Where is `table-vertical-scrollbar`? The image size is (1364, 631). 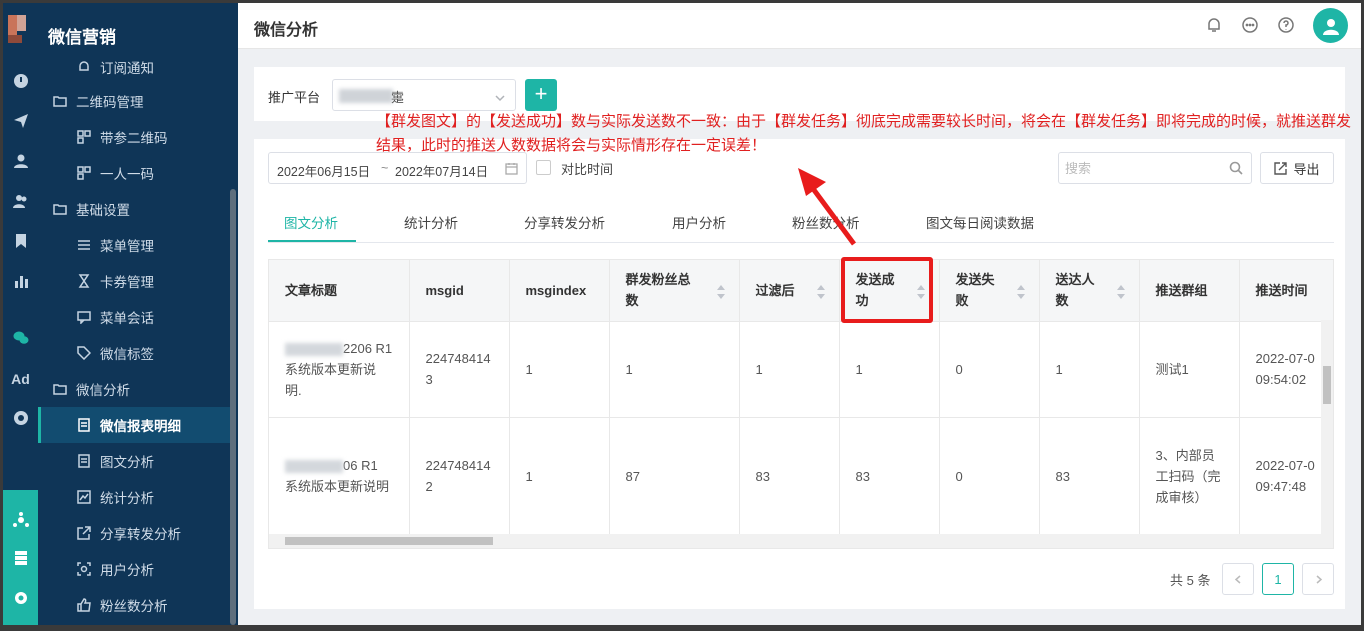 table-vertical-scrollbar is located at coordinates (1327, 428).